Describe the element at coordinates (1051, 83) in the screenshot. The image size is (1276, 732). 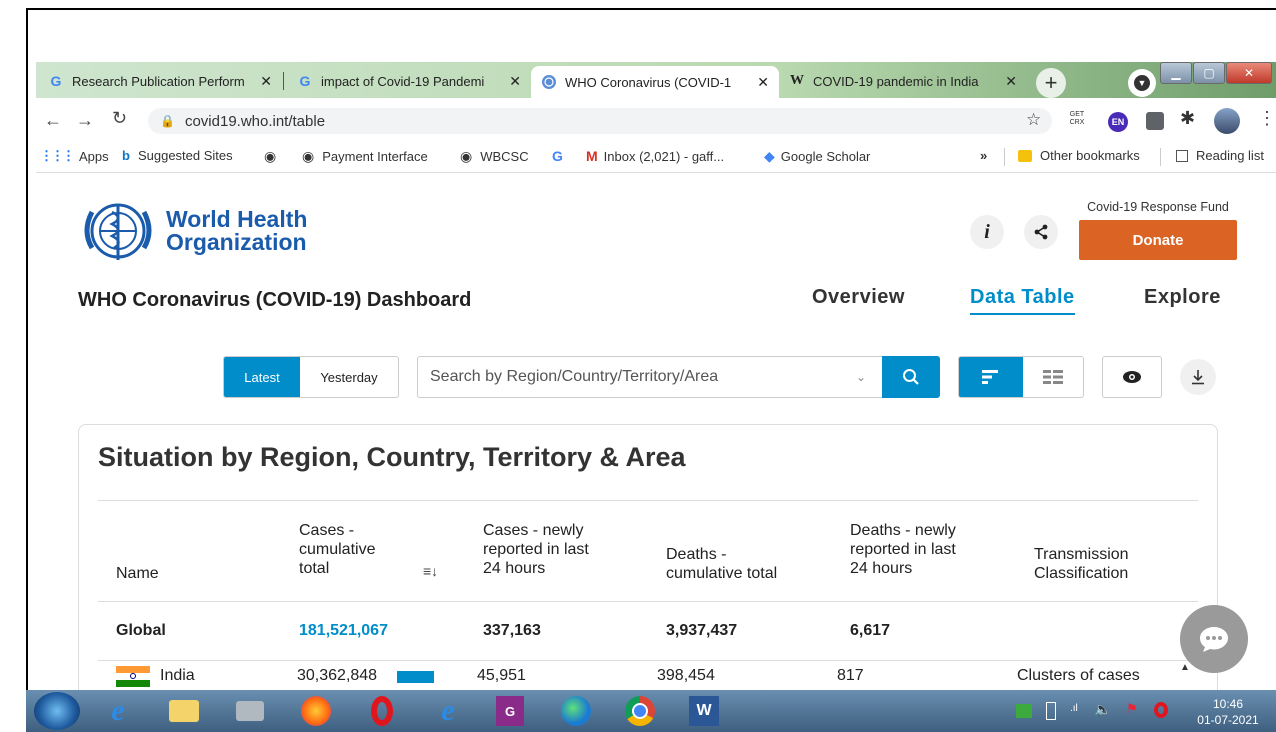
I see `new-tab-button: +` at that location.